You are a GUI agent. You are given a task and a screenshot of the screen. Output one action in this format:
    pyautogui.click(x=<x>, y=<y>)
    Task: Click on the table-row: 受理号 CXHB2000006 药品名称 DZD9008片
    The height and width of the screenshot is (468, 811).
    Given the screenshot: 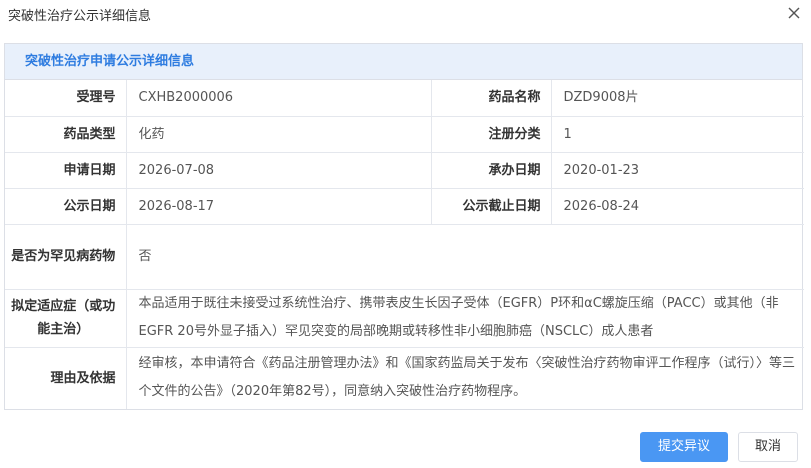 What is the action you would take?
    pyautogui.click(x=404, y=98)
    